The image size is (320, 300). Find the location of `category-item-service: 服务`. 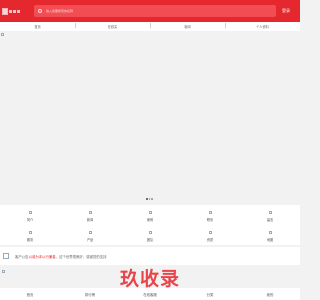

category-item-service: 服务 is located at coordinates (30, 235).